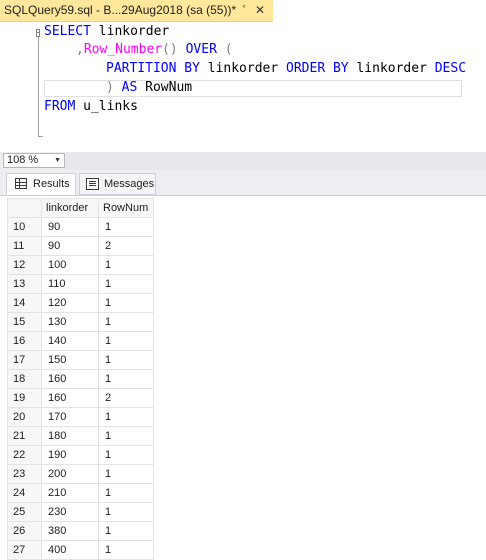  Describe the element at coordinates (70, 265) in the screenshot. I see `linkorder-cell: 100` at that location.